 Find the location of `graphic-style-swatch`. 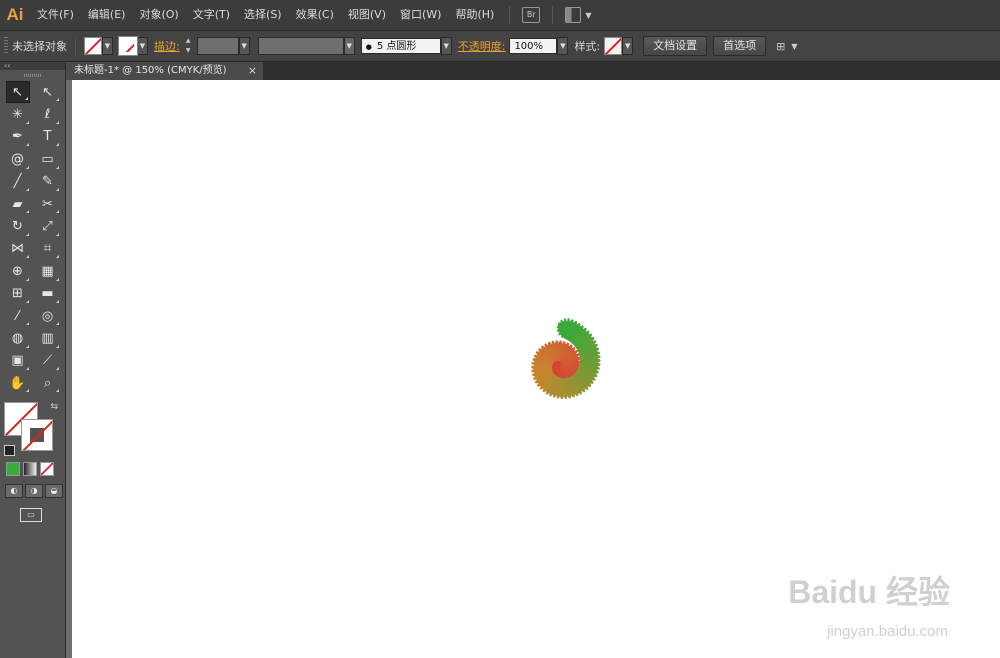

graphic-style-swatch is located at coordinates (613, 46).